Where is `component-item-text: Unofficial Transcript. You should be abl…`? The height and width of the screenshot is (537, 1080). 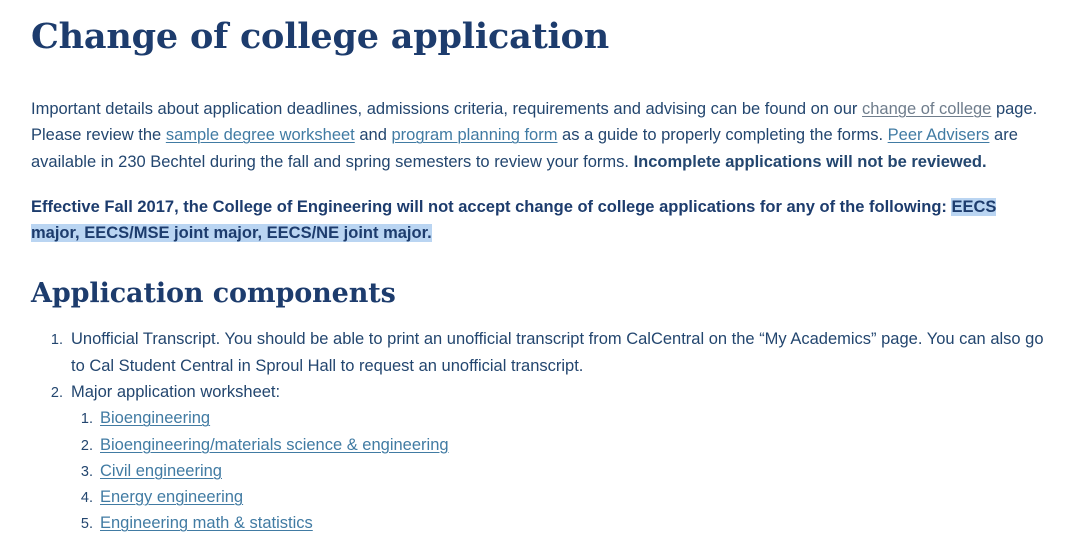
component-item-text: Unofficial Transcript. You should be abl… is located at coordinates (557, 352).